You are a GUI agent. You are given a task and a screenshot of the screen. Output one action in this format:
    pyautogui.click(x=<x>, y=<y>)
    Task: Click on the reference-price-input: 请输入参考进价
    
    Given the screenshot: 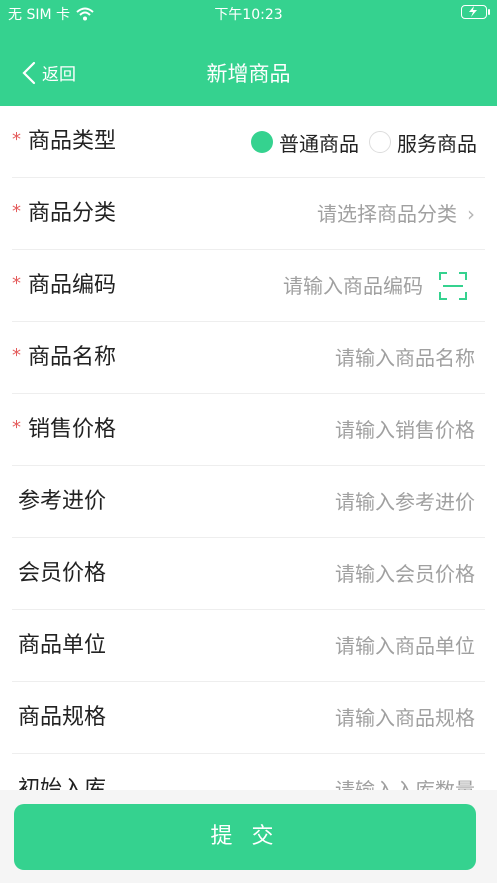 What is the action you would take?
    pyautogui.click(x=405, y=502)
    